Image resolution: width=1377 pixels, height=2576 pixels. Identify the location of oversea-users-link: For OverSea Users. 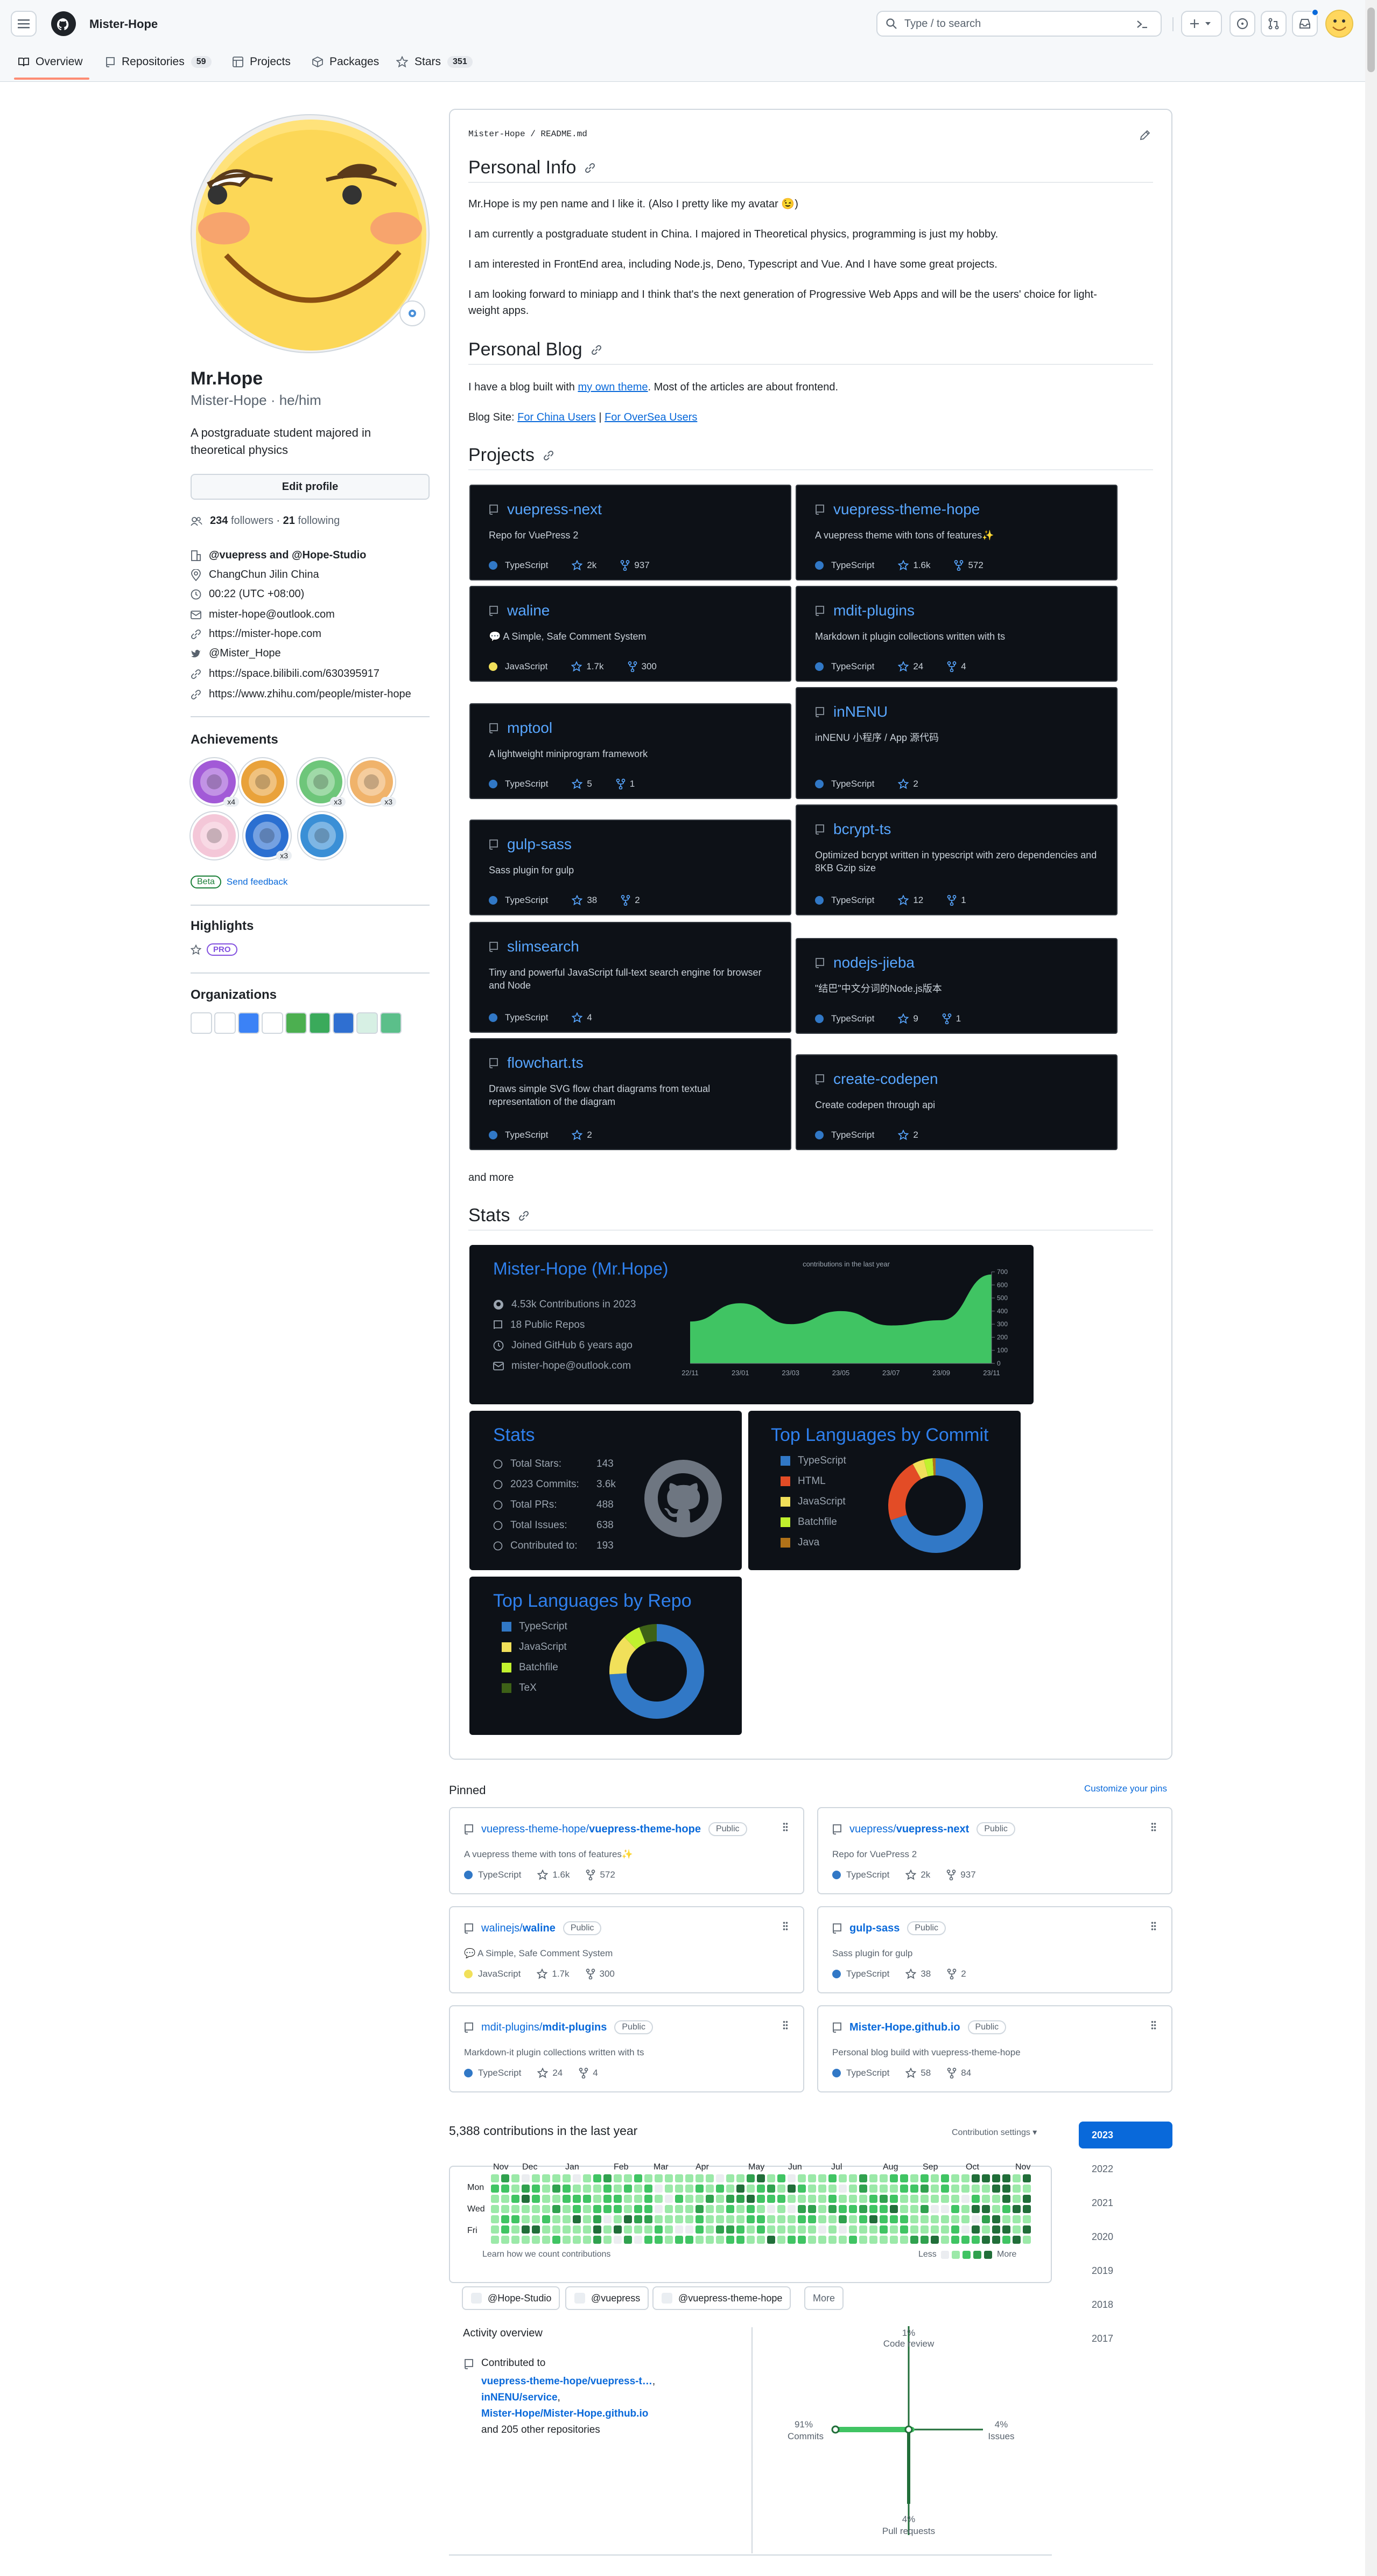
(651, 417).